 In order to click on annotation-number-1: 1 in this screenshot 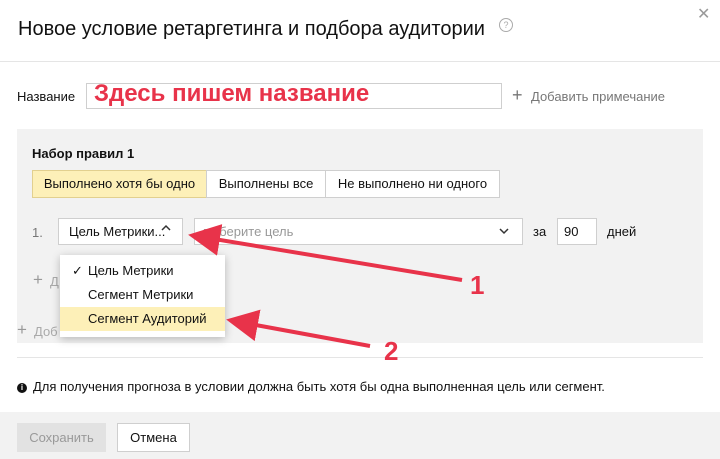, I will do `click(477, 285)`.